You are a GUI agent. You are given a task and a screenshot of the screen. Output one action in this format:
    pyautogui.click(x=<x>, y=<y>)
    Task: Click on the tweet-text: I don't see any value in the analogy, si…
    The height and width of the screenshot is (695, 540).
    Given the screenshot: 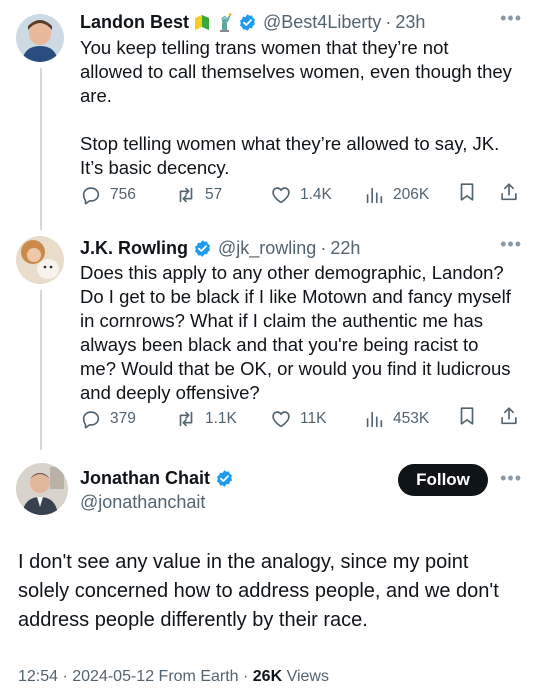 What is the action you would take?
    pyautogui.click(x=273, y=591)
    